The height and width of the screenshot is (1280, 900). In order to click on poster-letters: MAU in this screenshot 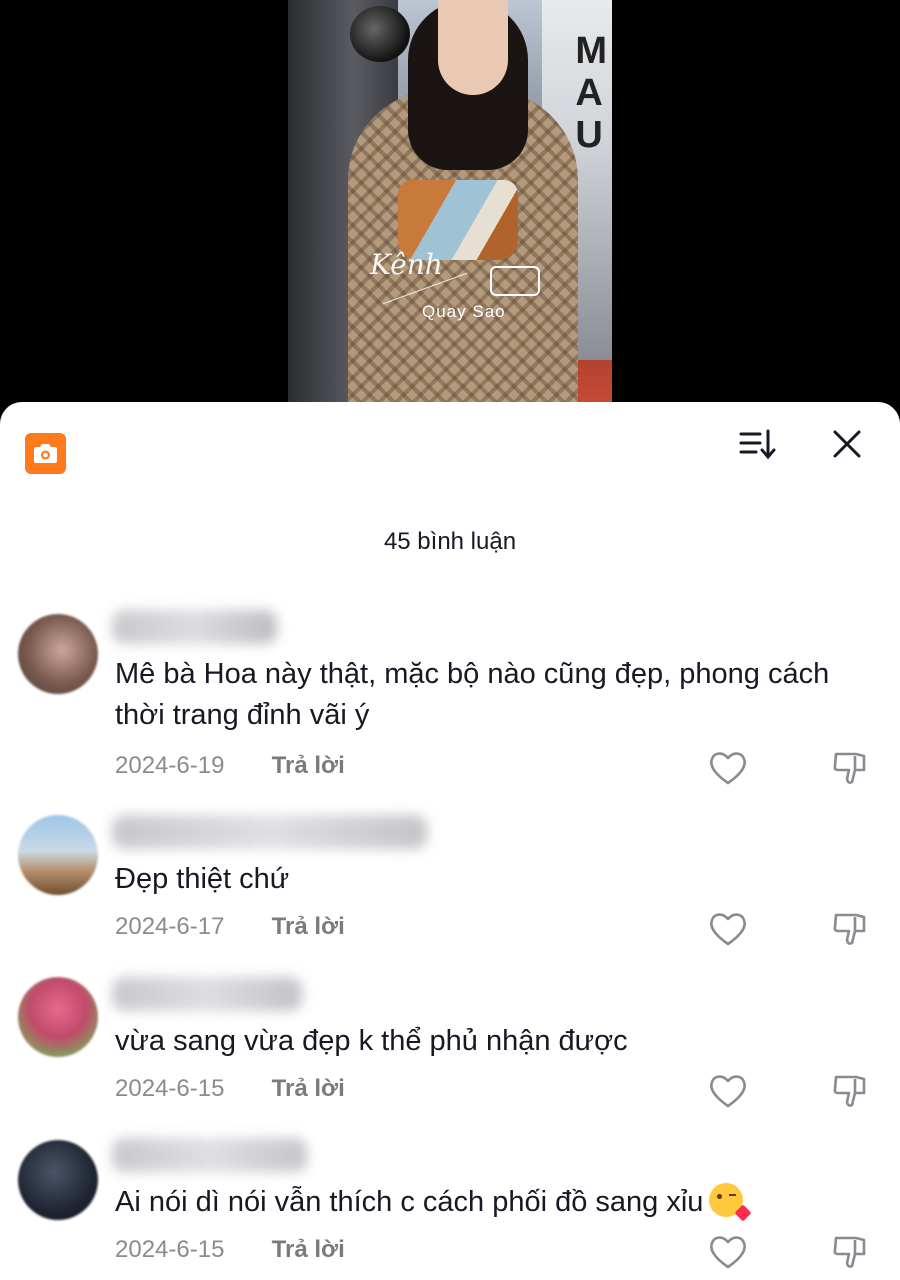, I will do `click(591, 93)`.